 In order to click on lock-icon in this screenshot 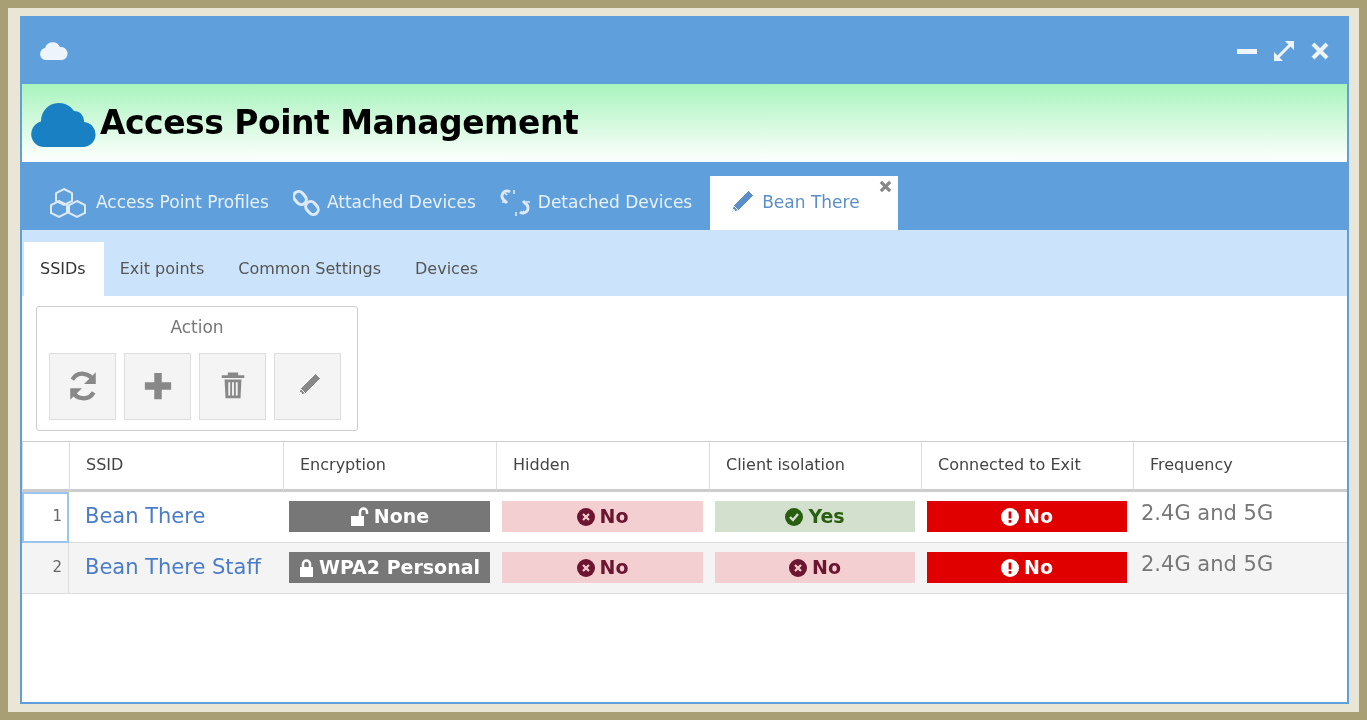, I will do `click(306, 567)`.